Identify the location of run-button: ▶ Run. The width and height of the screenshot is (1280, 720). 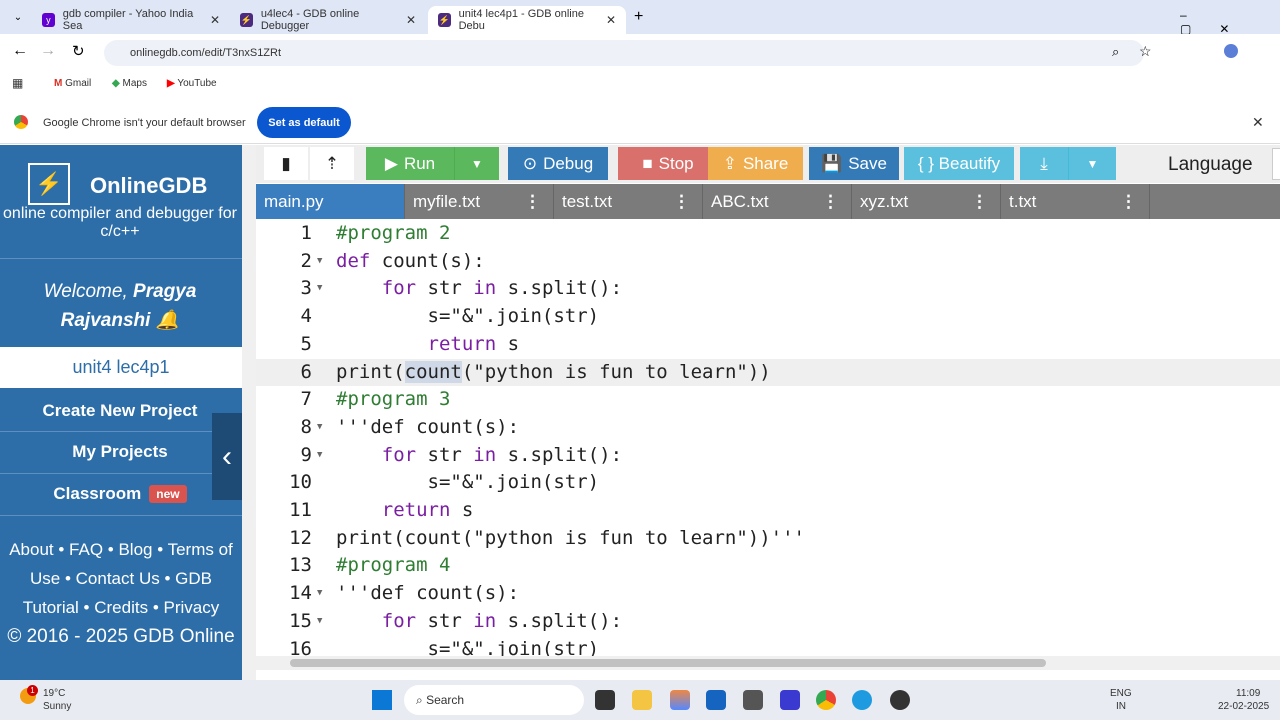
(410, 163).